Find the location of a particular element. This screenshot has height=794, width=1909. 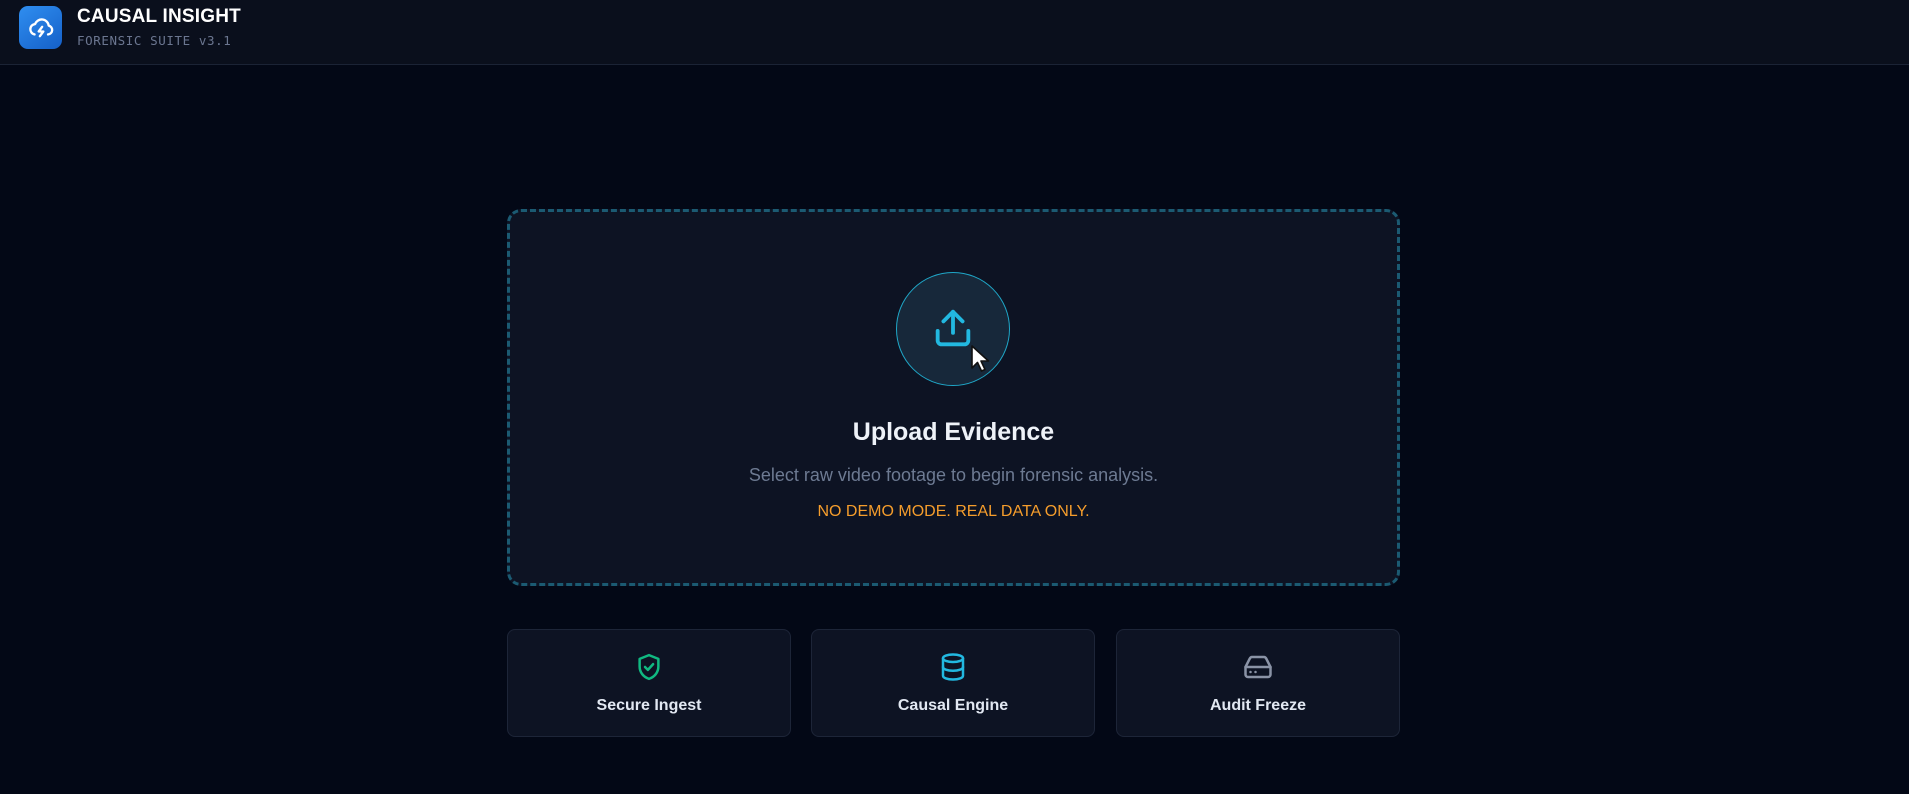

shield-check-icon is located at coordinates (649, 667).